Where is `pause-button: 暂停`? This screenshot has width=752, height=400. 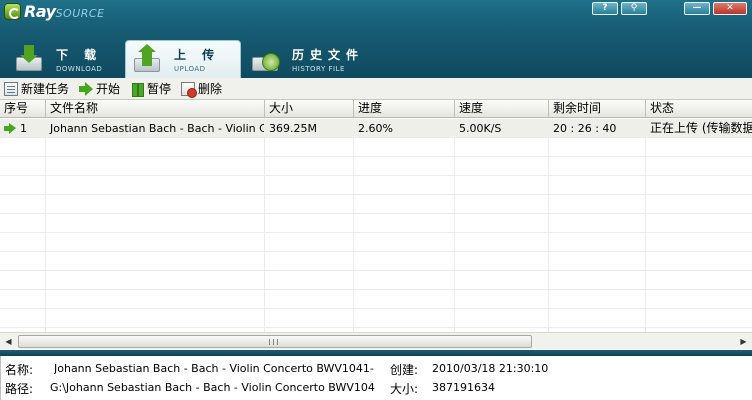 pause-button: 暂停 is located at coordinates (150, 89).